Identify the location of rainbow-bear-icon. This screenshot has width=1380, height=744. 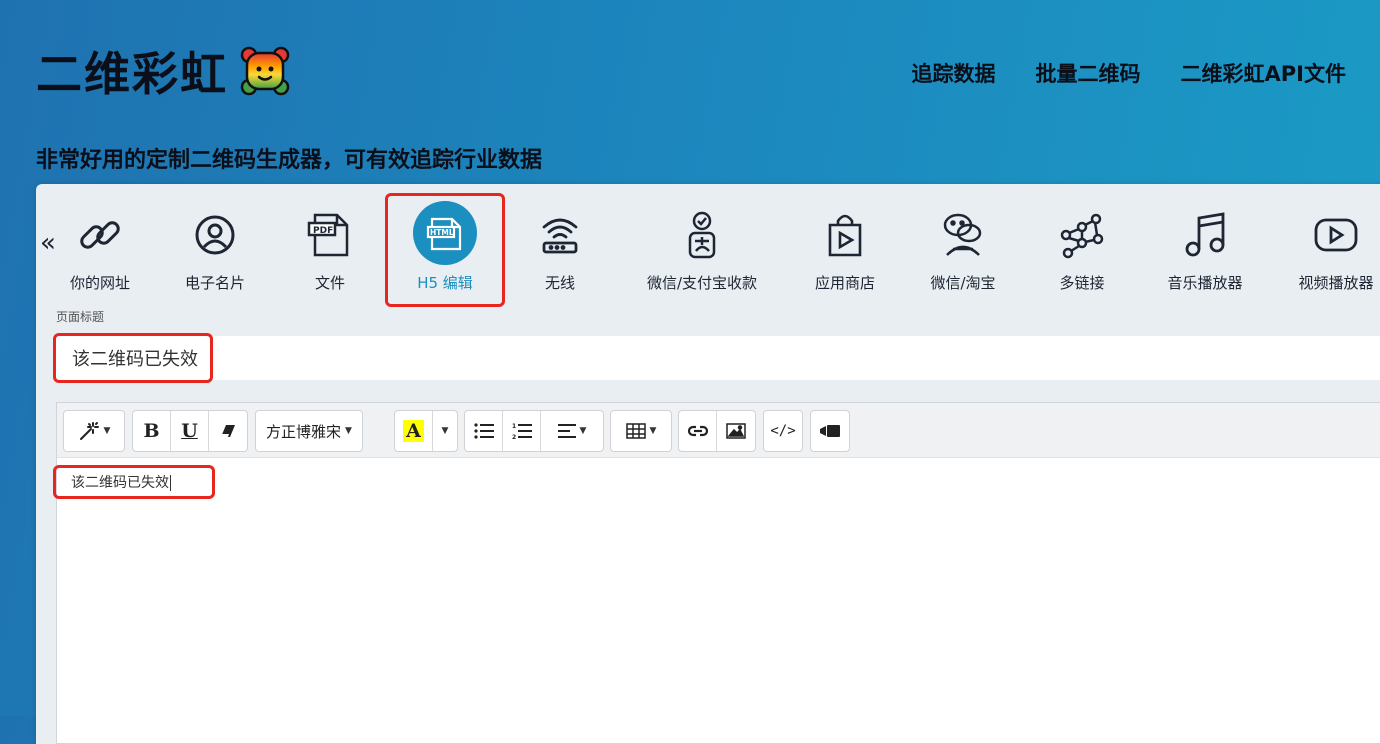
(265, 71).